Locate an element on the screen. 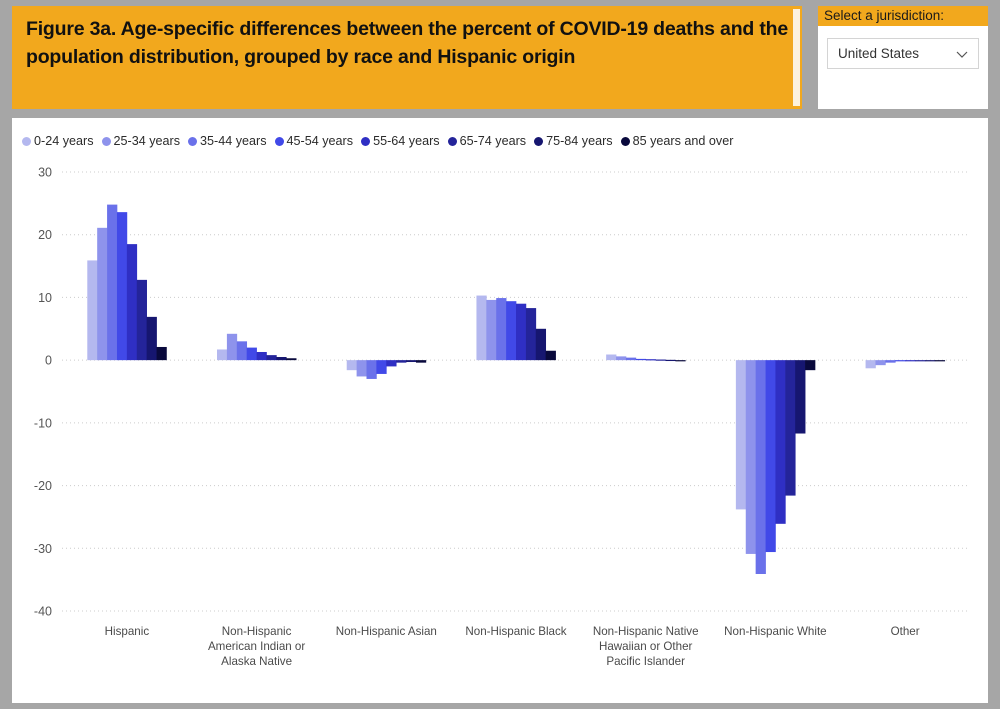 Image resolution: width=1000 pixels, height=709 pixels. legend-item: 0-24 years is located at coordinates (58, 141).